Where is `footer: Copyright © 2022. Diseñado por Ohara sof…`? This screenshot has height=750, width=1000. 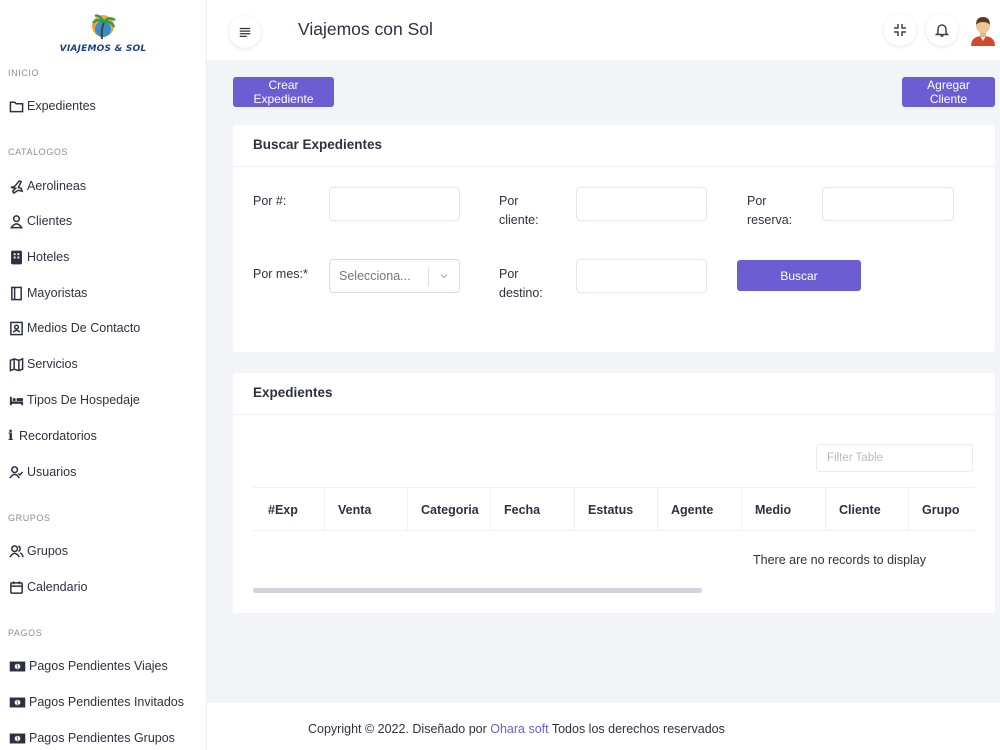 footer: Copyright © 2022. Diseñado por Ohara sof… is located at coordinates (603, 726).